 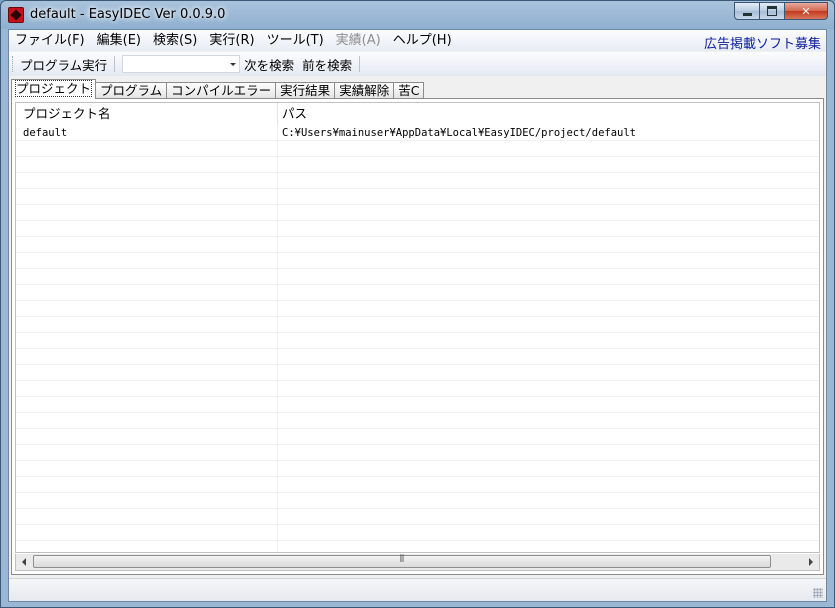 I want to click on ad-link: 広告掲載ソフト募集, so click(x=762, y=42).